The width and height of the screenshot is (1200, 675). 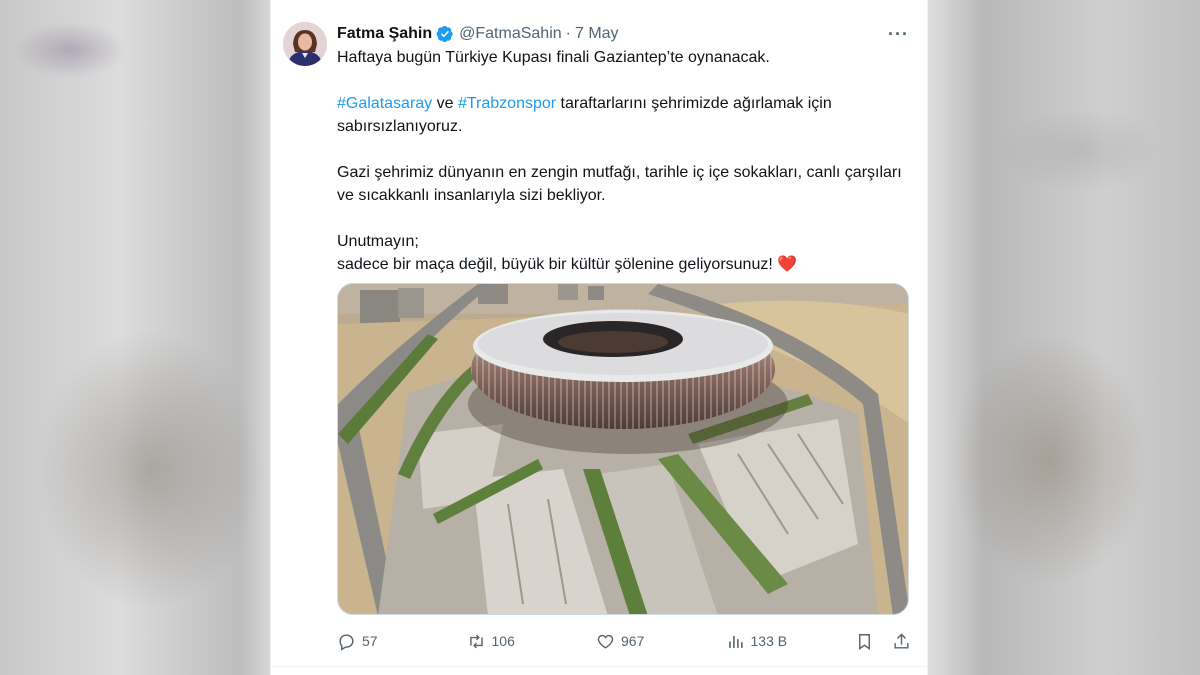 I want to click on views-icon, so click(x=735, y=641).